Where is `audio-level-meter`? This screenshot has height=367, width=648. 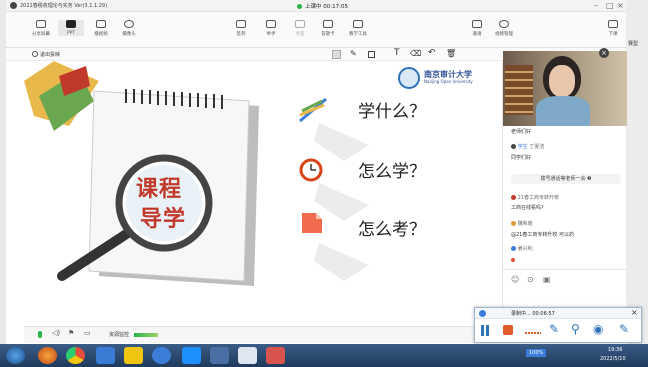
audio-level-meter is located at coordinates (533, 333).